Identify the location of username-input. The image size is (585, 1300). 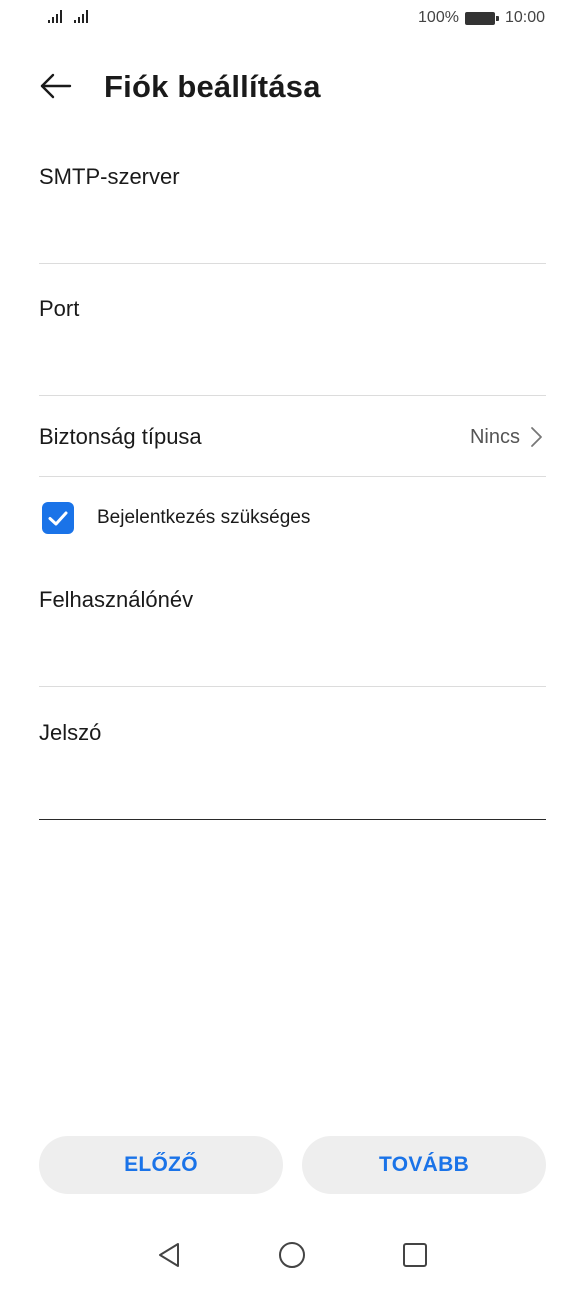
(292, 667).